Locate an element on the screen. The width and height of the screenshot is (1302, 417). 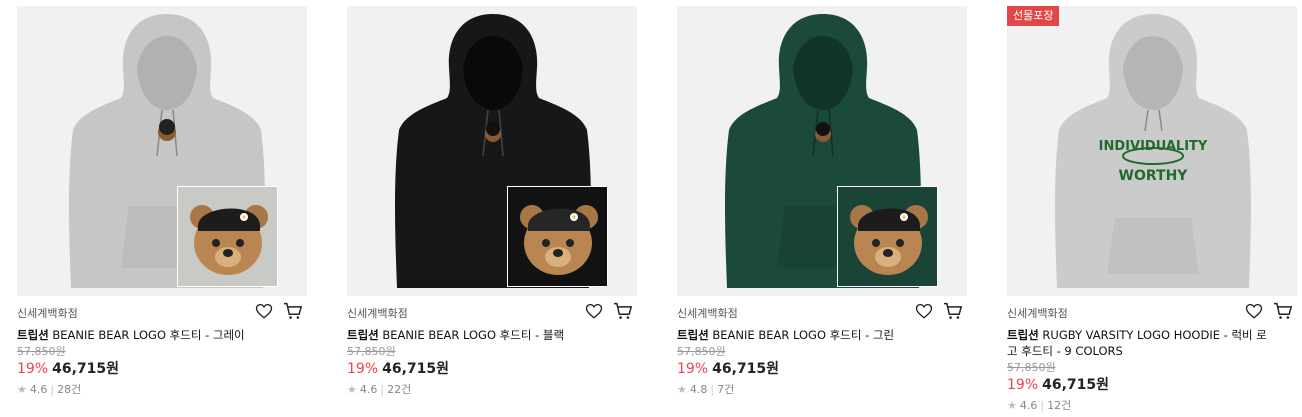
print-line-2: WORTHY is located at coordinates (1154, 176).